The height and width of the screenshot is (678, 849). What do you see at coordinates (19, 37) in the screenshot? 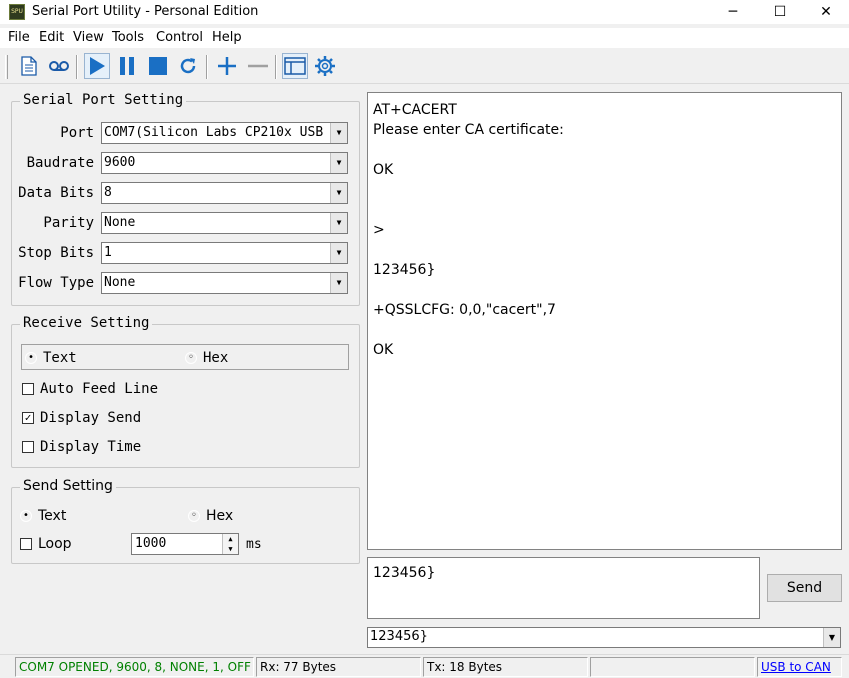
I see `menu-file: File` at bounding box center [19, 37].